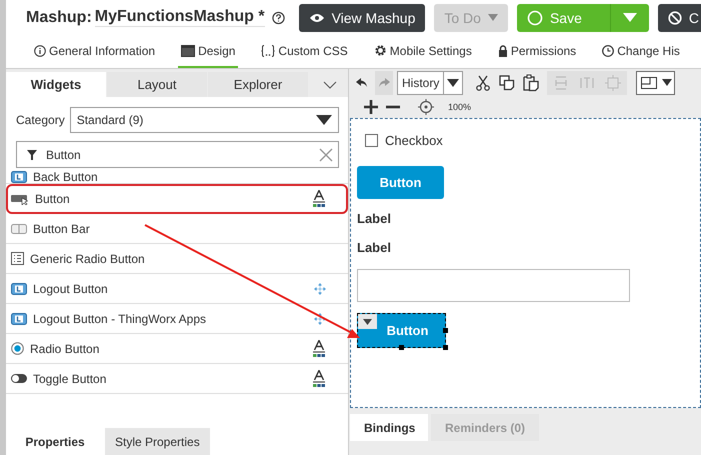 This screenshot has height=455, width=701. What do you see at coordinates (258, 84) in the screenshot?
I see `panel-tab: Explorer` at bounding box center [258, 84].